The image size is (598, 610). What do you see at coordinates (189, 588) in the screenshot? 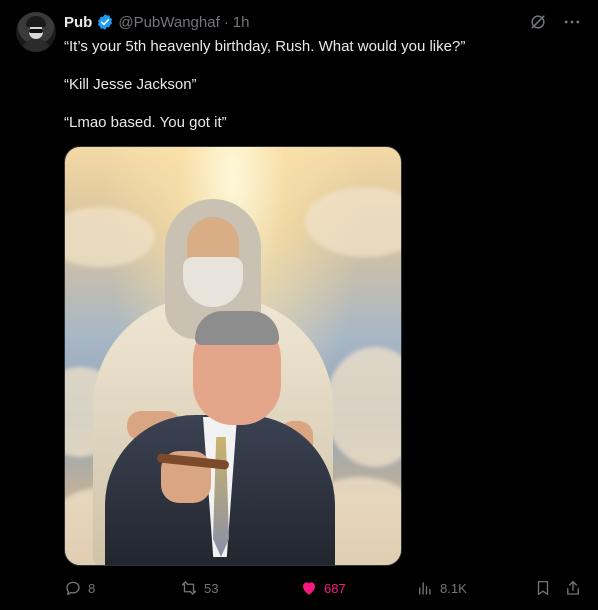
I see `retweet-icon` at bounding box center [189, 588].